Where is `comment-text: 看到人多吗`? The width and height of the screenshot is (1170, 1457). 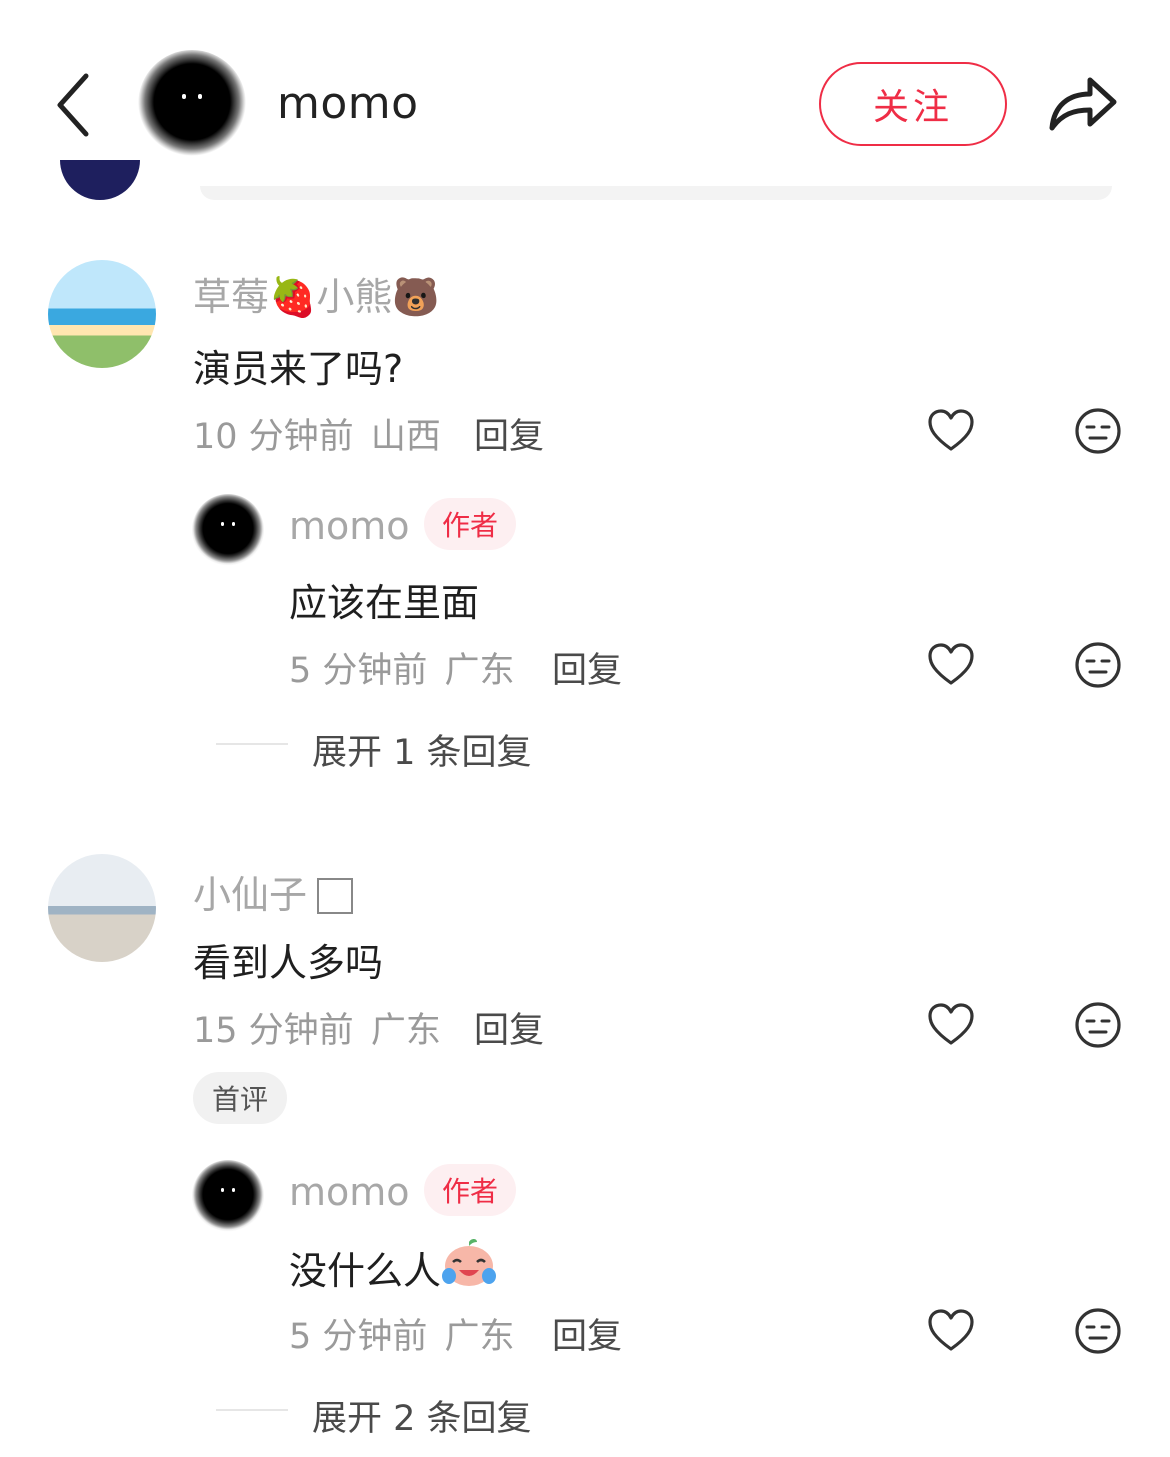 comment-text: 看到人多吗 is located at coordinates (288, 963).